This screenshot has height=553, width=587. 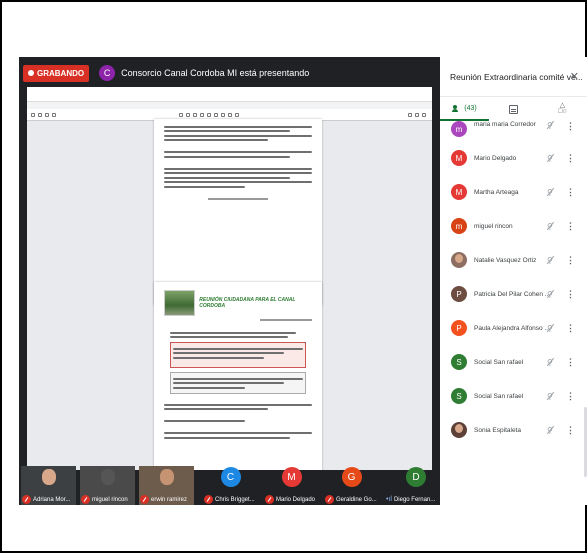 I want to click on panel-tabs: (43) △ □○, so click(x=513, y=109).